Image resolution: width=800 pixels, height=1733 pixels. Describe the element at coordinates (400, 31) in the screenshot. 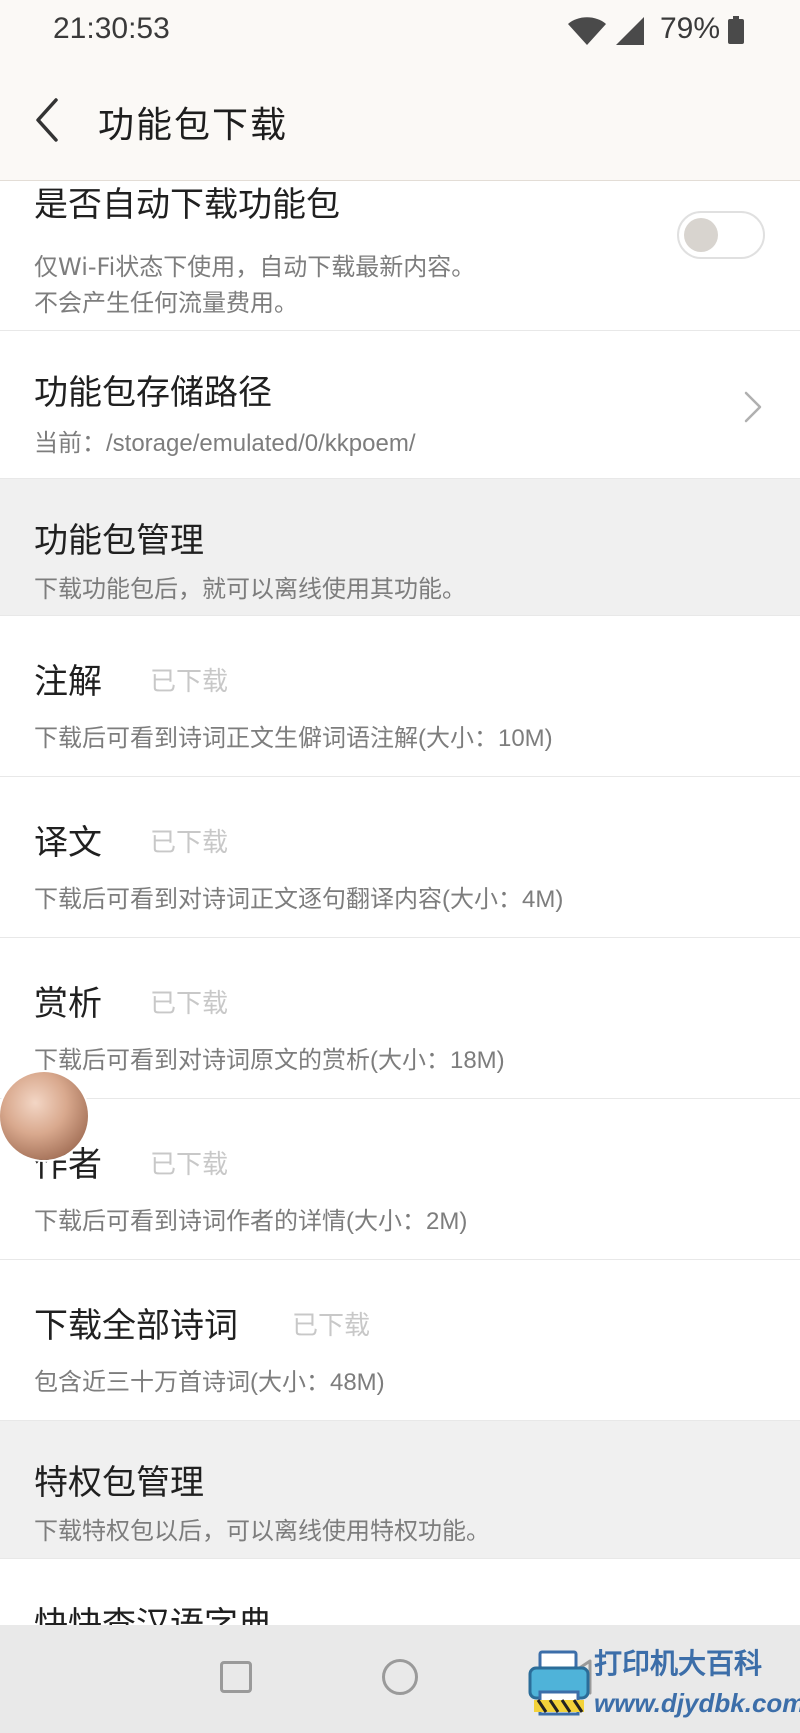

I see `status-bar: 21:30:53 79%` at that location.